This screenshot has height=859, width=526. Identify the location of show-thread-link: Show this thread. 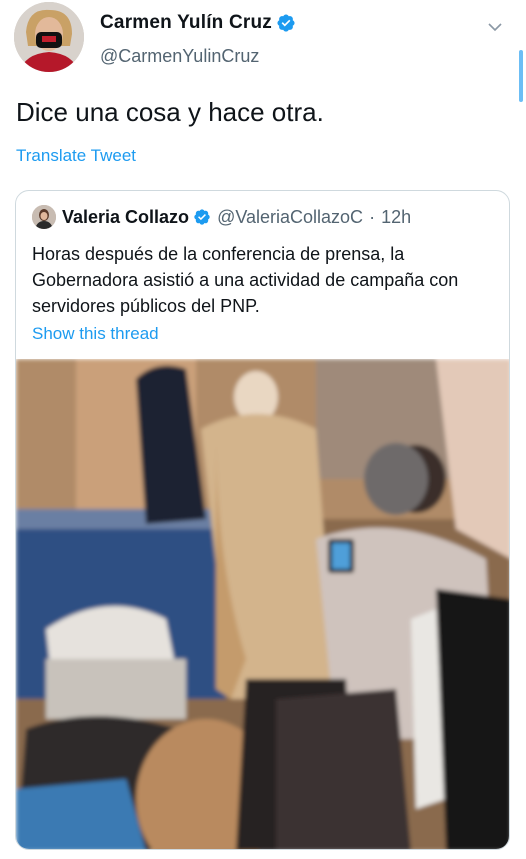
(95, 334).